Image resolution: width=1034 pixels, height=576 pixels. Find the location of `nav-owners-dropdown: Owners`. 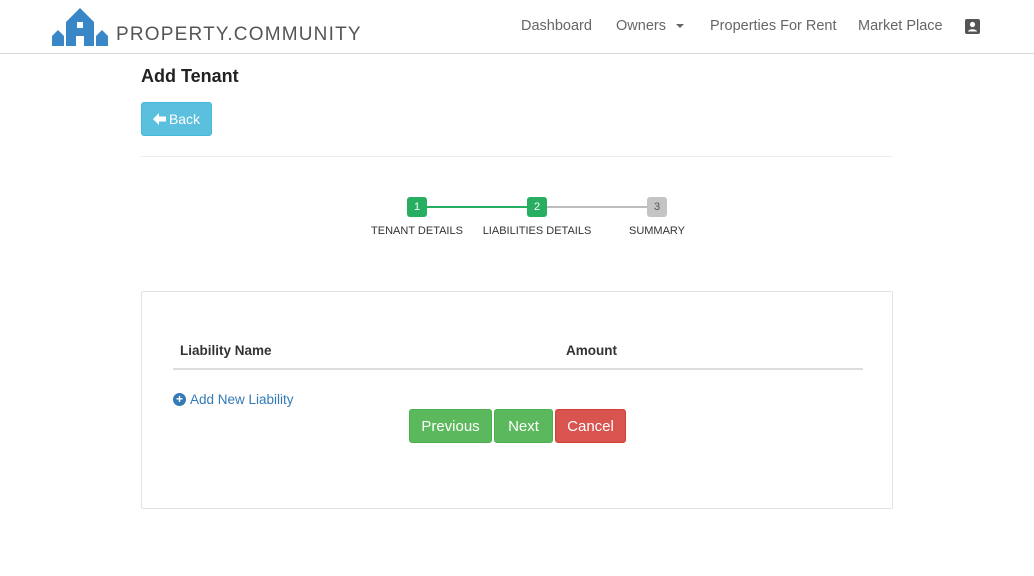

nav-owners-dropdown: Owners is located at coordinates (650, 26).